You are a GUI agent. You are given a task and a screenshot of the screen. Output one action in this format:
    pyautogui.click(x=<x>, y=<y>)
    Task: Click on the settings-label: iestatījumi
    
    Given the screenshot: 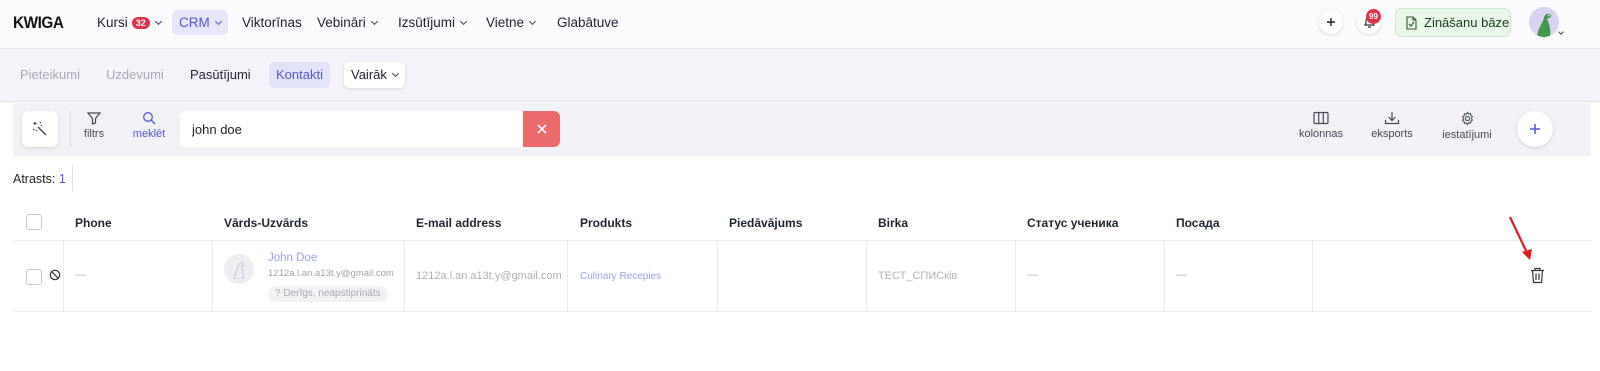 What is the action you would take?
    pyautogui.click(x=1467, y=135)
    